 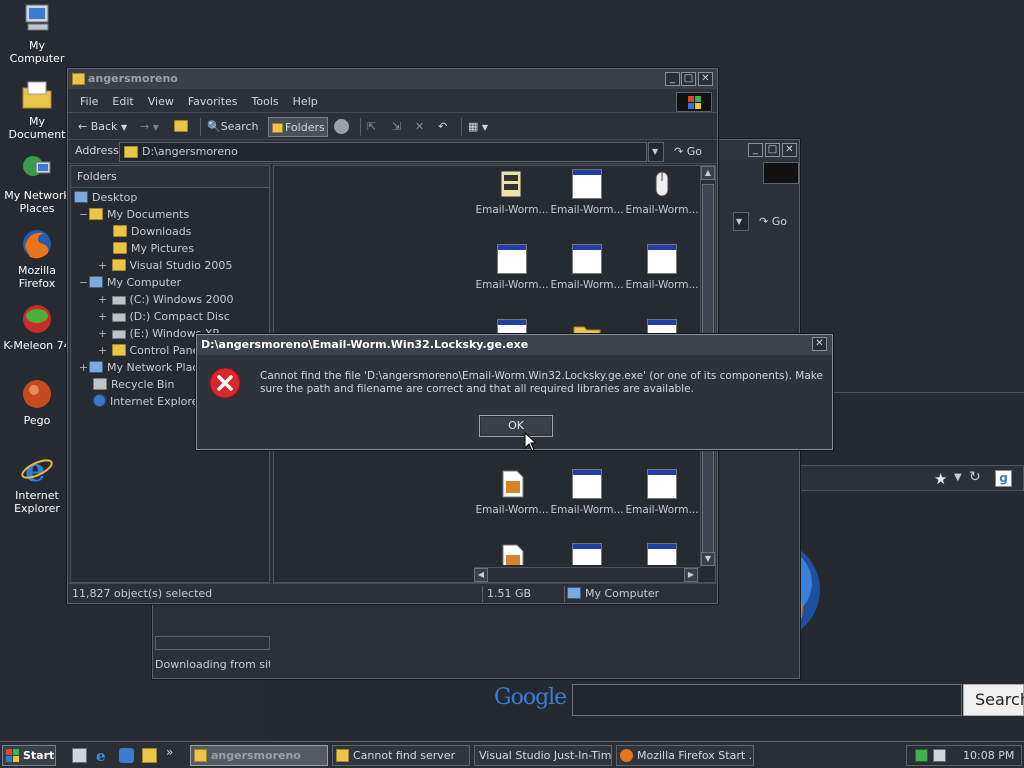 I want to click on desktop-icon-k-meleon: K-Meleon 74, so click(x=37, y=327).